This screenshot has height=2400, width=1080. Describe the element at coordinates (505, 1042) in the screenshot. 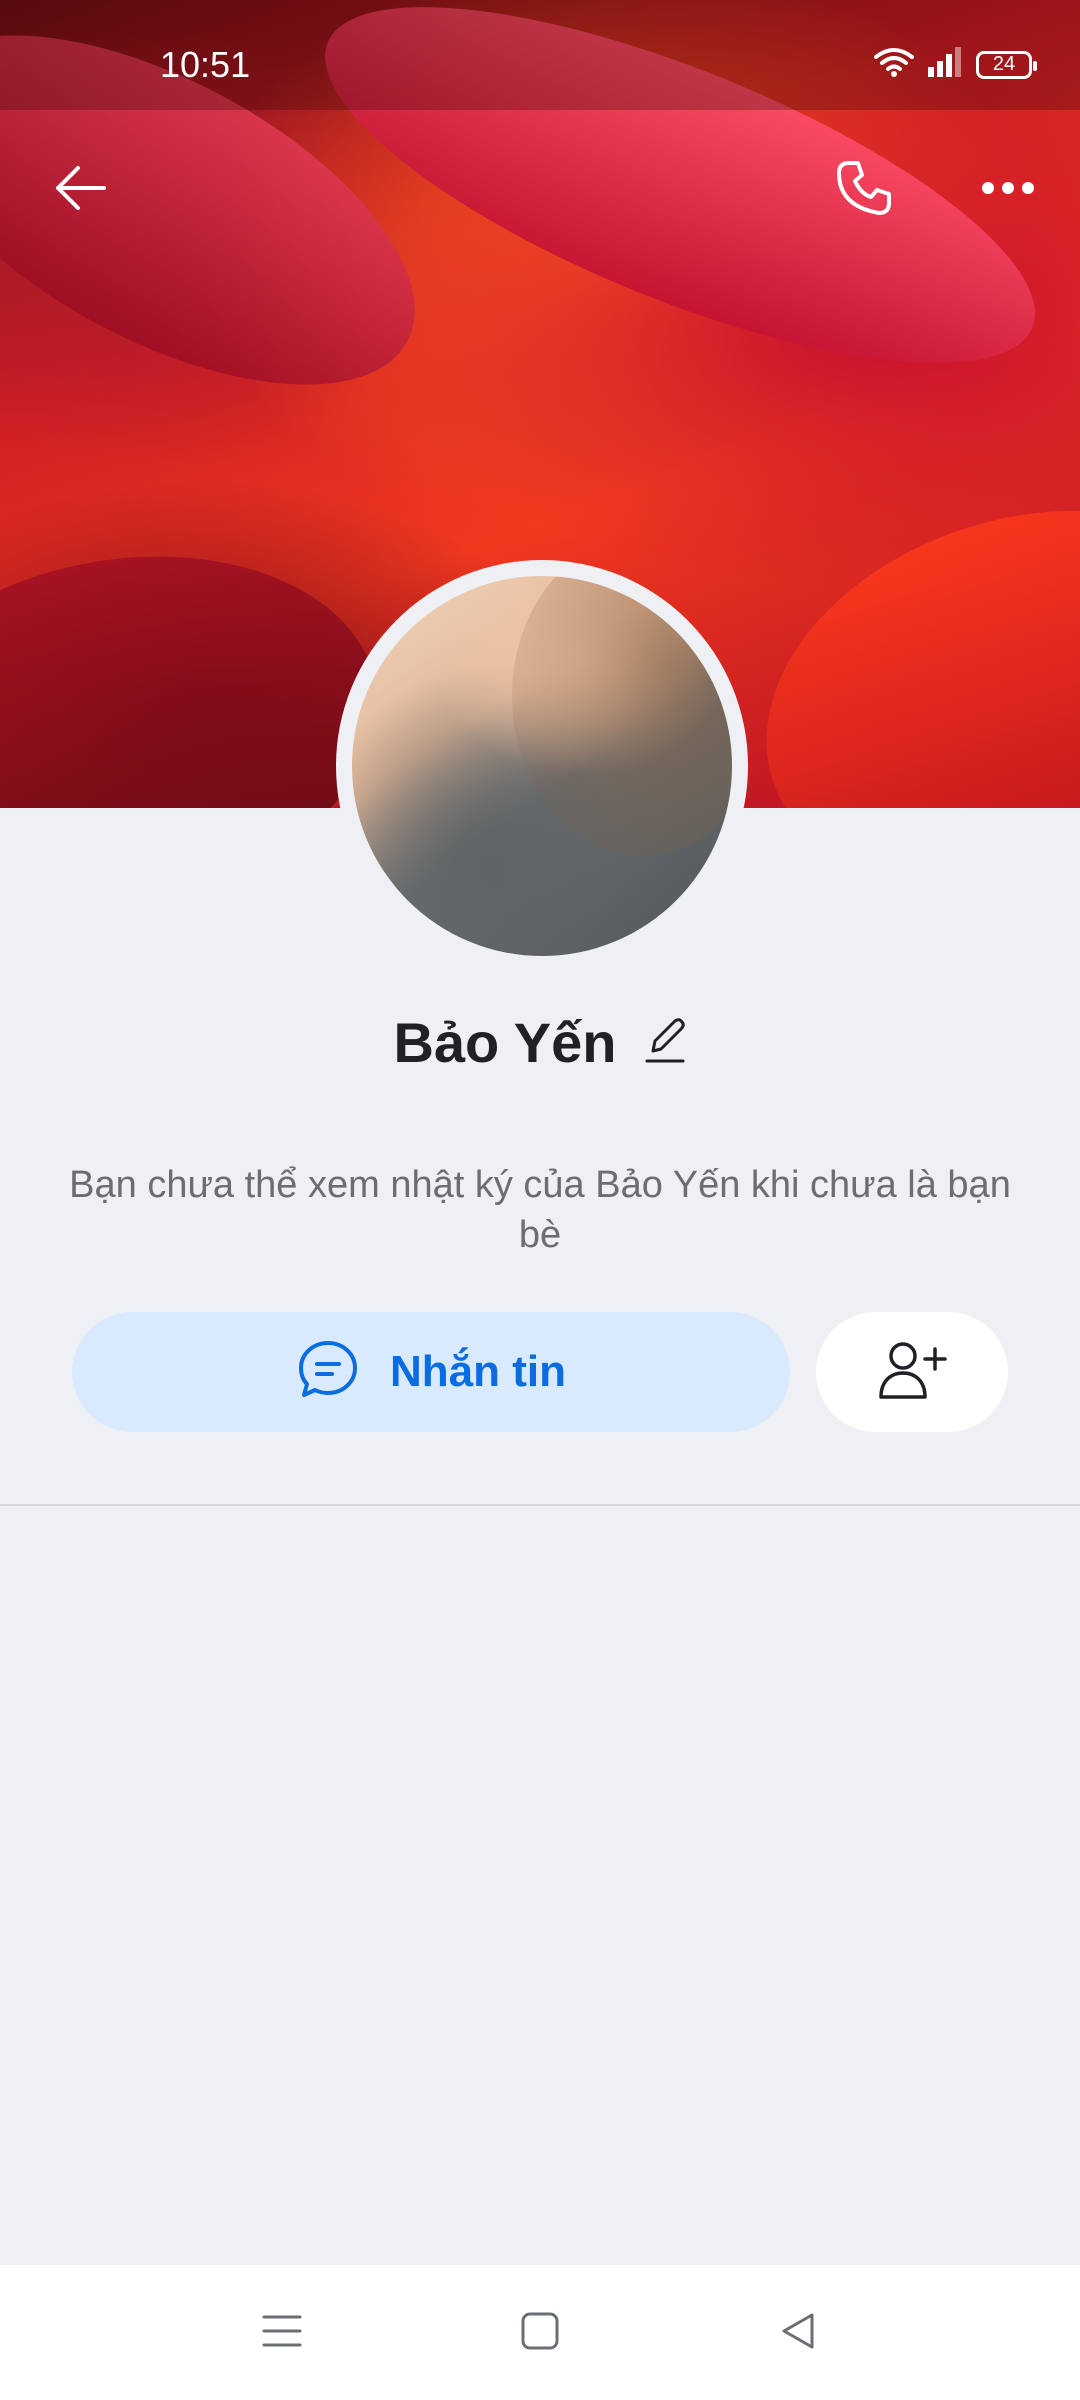

I see `profile-name: Bảo Yến` at that location.